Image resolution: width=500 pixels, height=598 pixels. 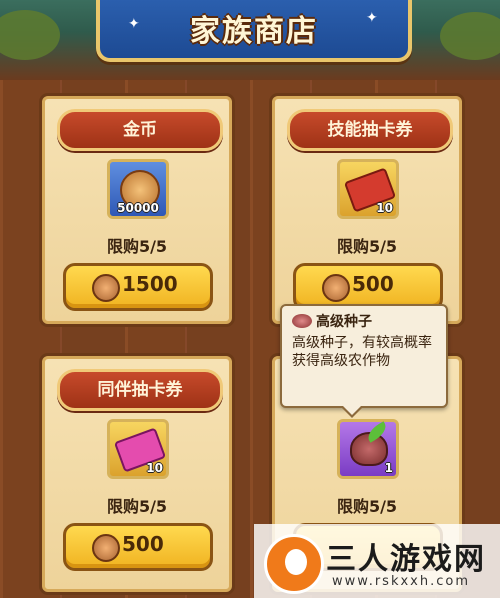 I want to click on tooltip-description: 高级种子，有较高概率获得高级农作物, so click(x=362, y=352).